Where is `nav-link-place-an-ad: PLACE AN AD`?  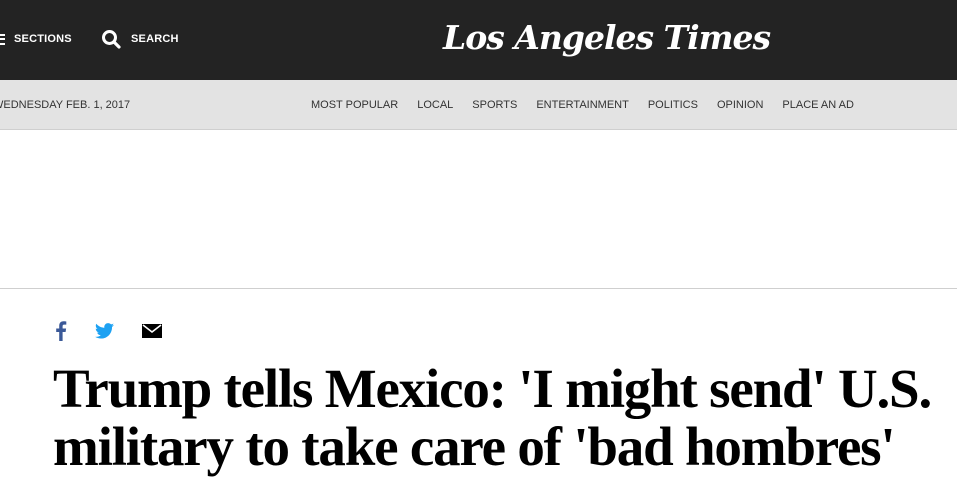 nav-link-place-an-ad: PLACE AN AD is located at coordinates (818, 105).